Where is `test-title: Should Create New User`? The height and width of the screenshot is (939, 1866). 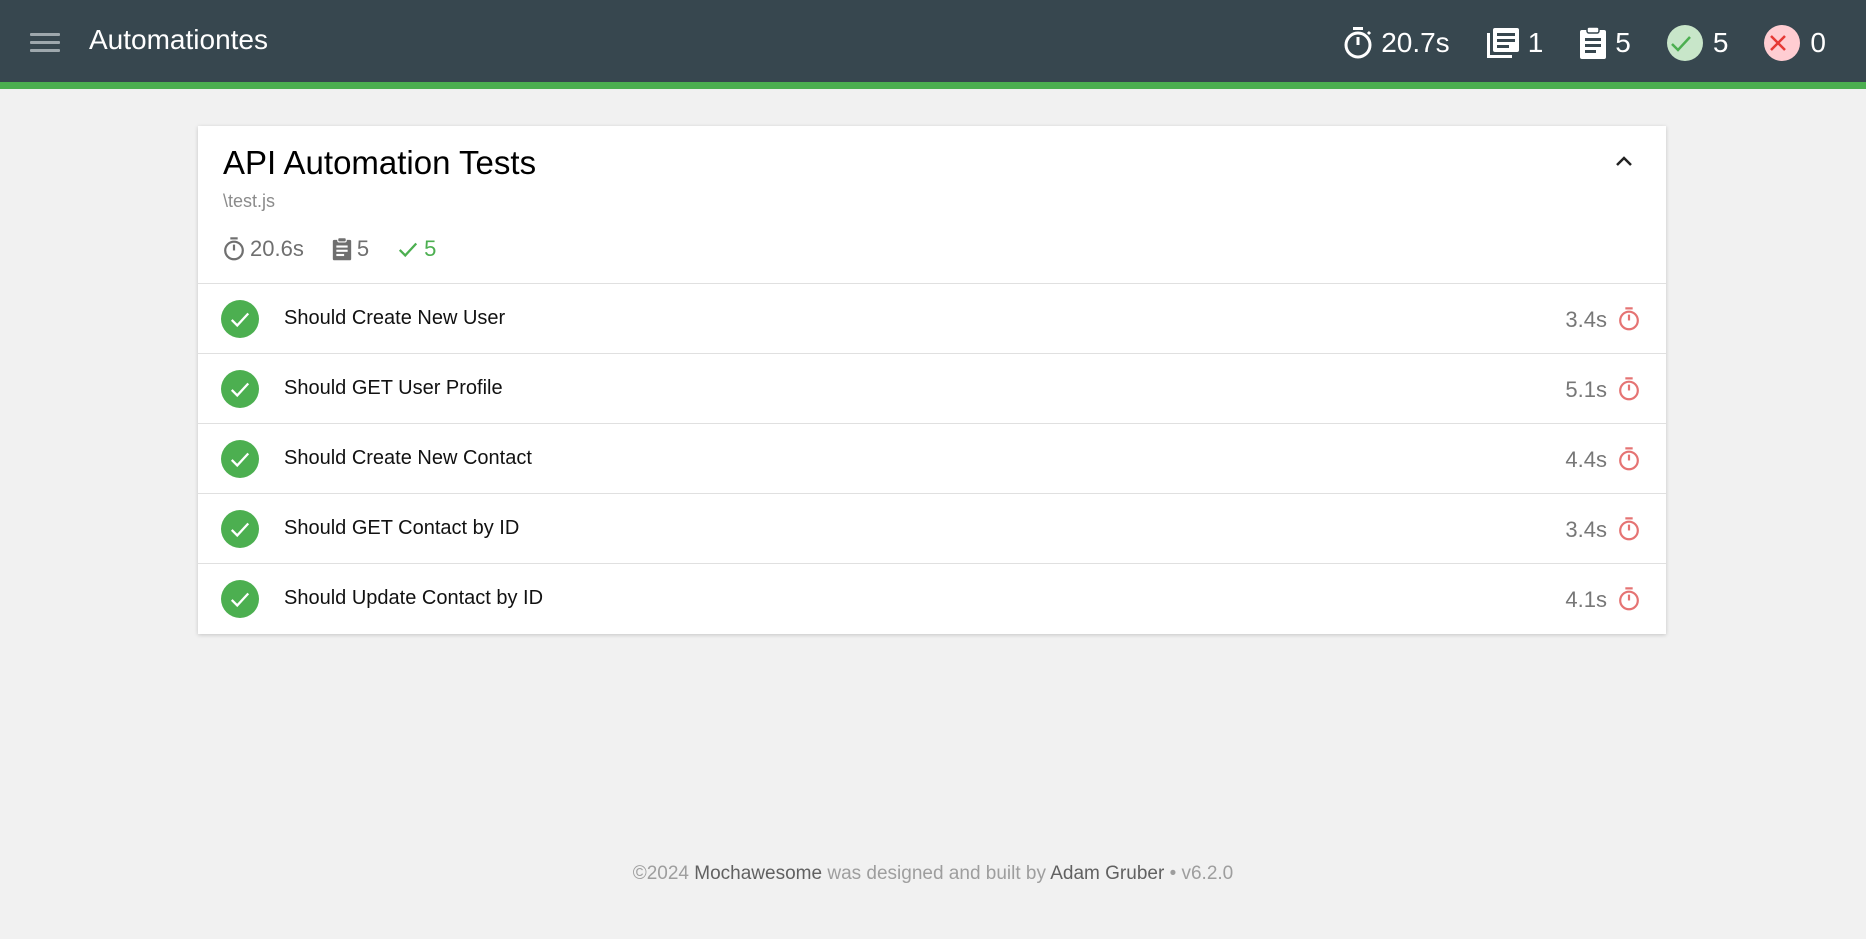
test-title: Should Create New User is located at coordinates (395, 318).